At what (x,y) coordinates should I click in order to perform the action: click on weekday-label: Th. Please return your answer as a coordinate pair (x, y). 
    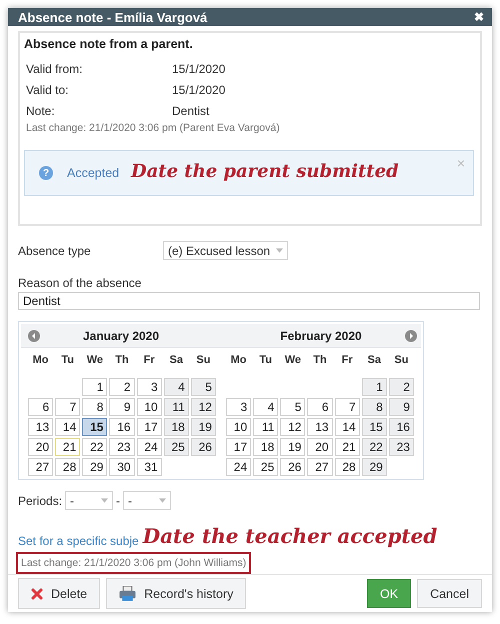
    Looking at the image, I should click on (122, 360).